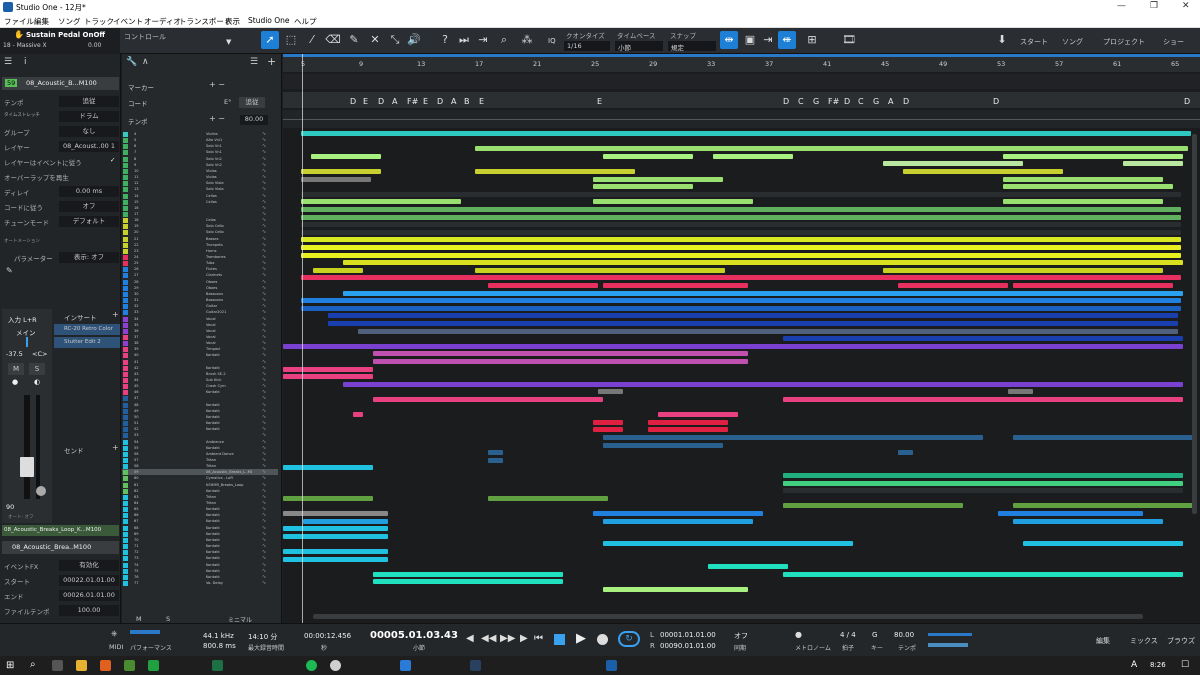 The width and height of the screenshot is (1200, 675). I want to click on track-row: 13 Solo Viola ∿, so click(200, 189).